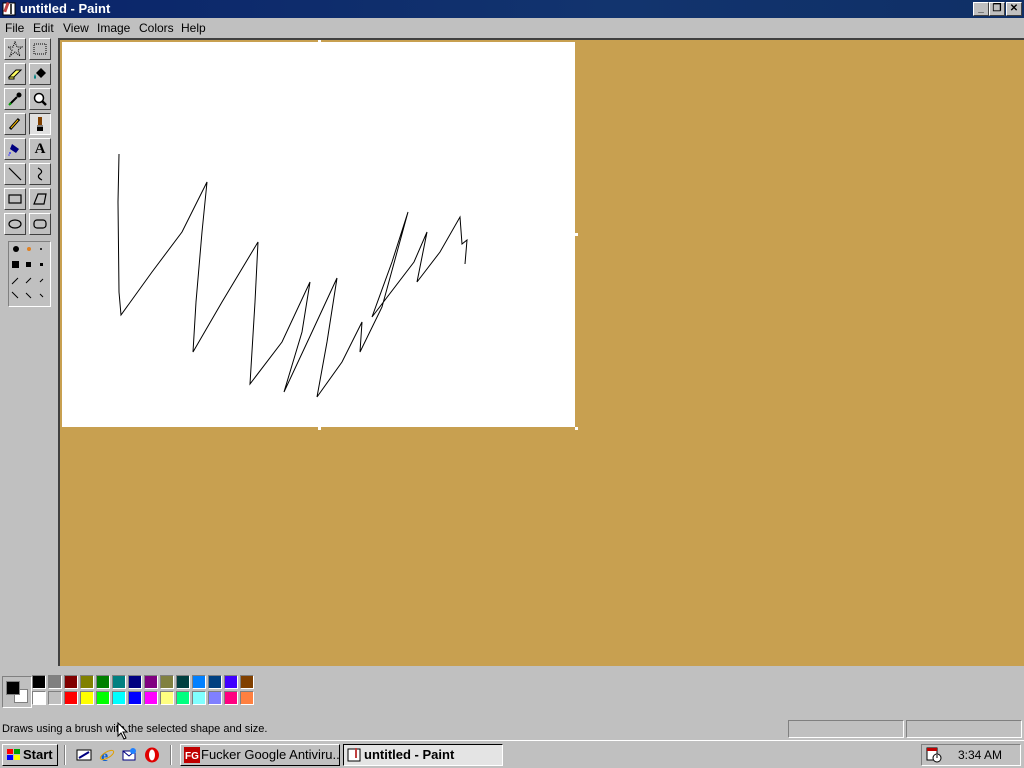 The image size is (1024, 768). I want to click on minimize-button: _, so click(981, 9).